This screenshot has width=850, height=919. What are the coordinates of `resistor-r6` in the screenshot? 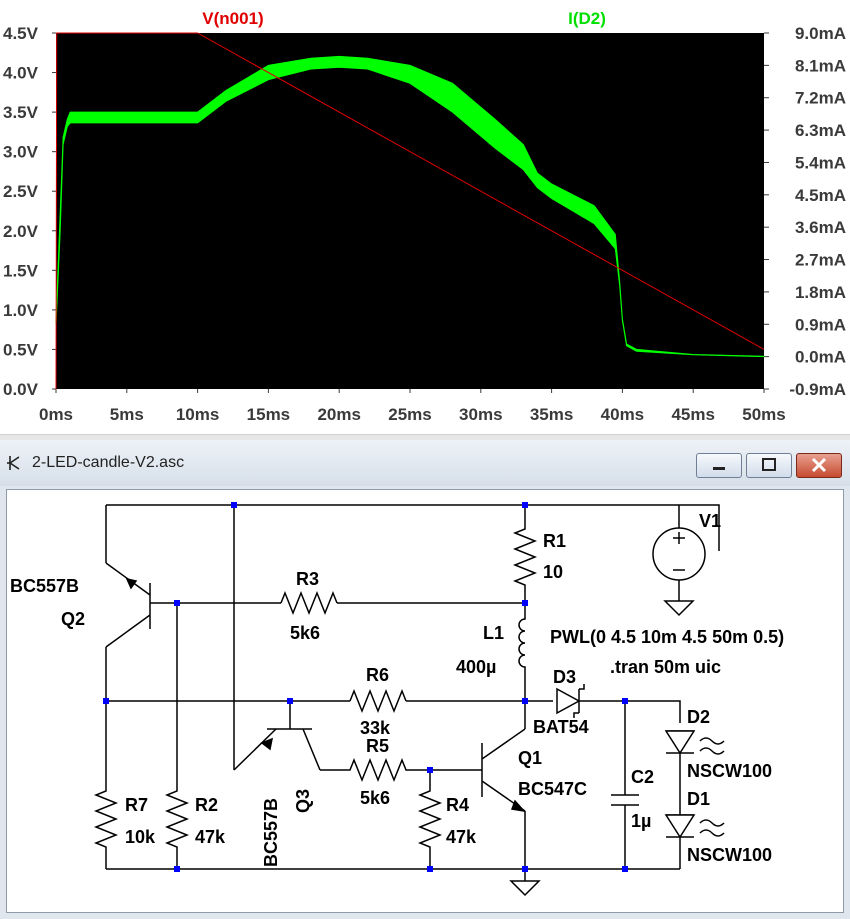 It's located at (378, 701).